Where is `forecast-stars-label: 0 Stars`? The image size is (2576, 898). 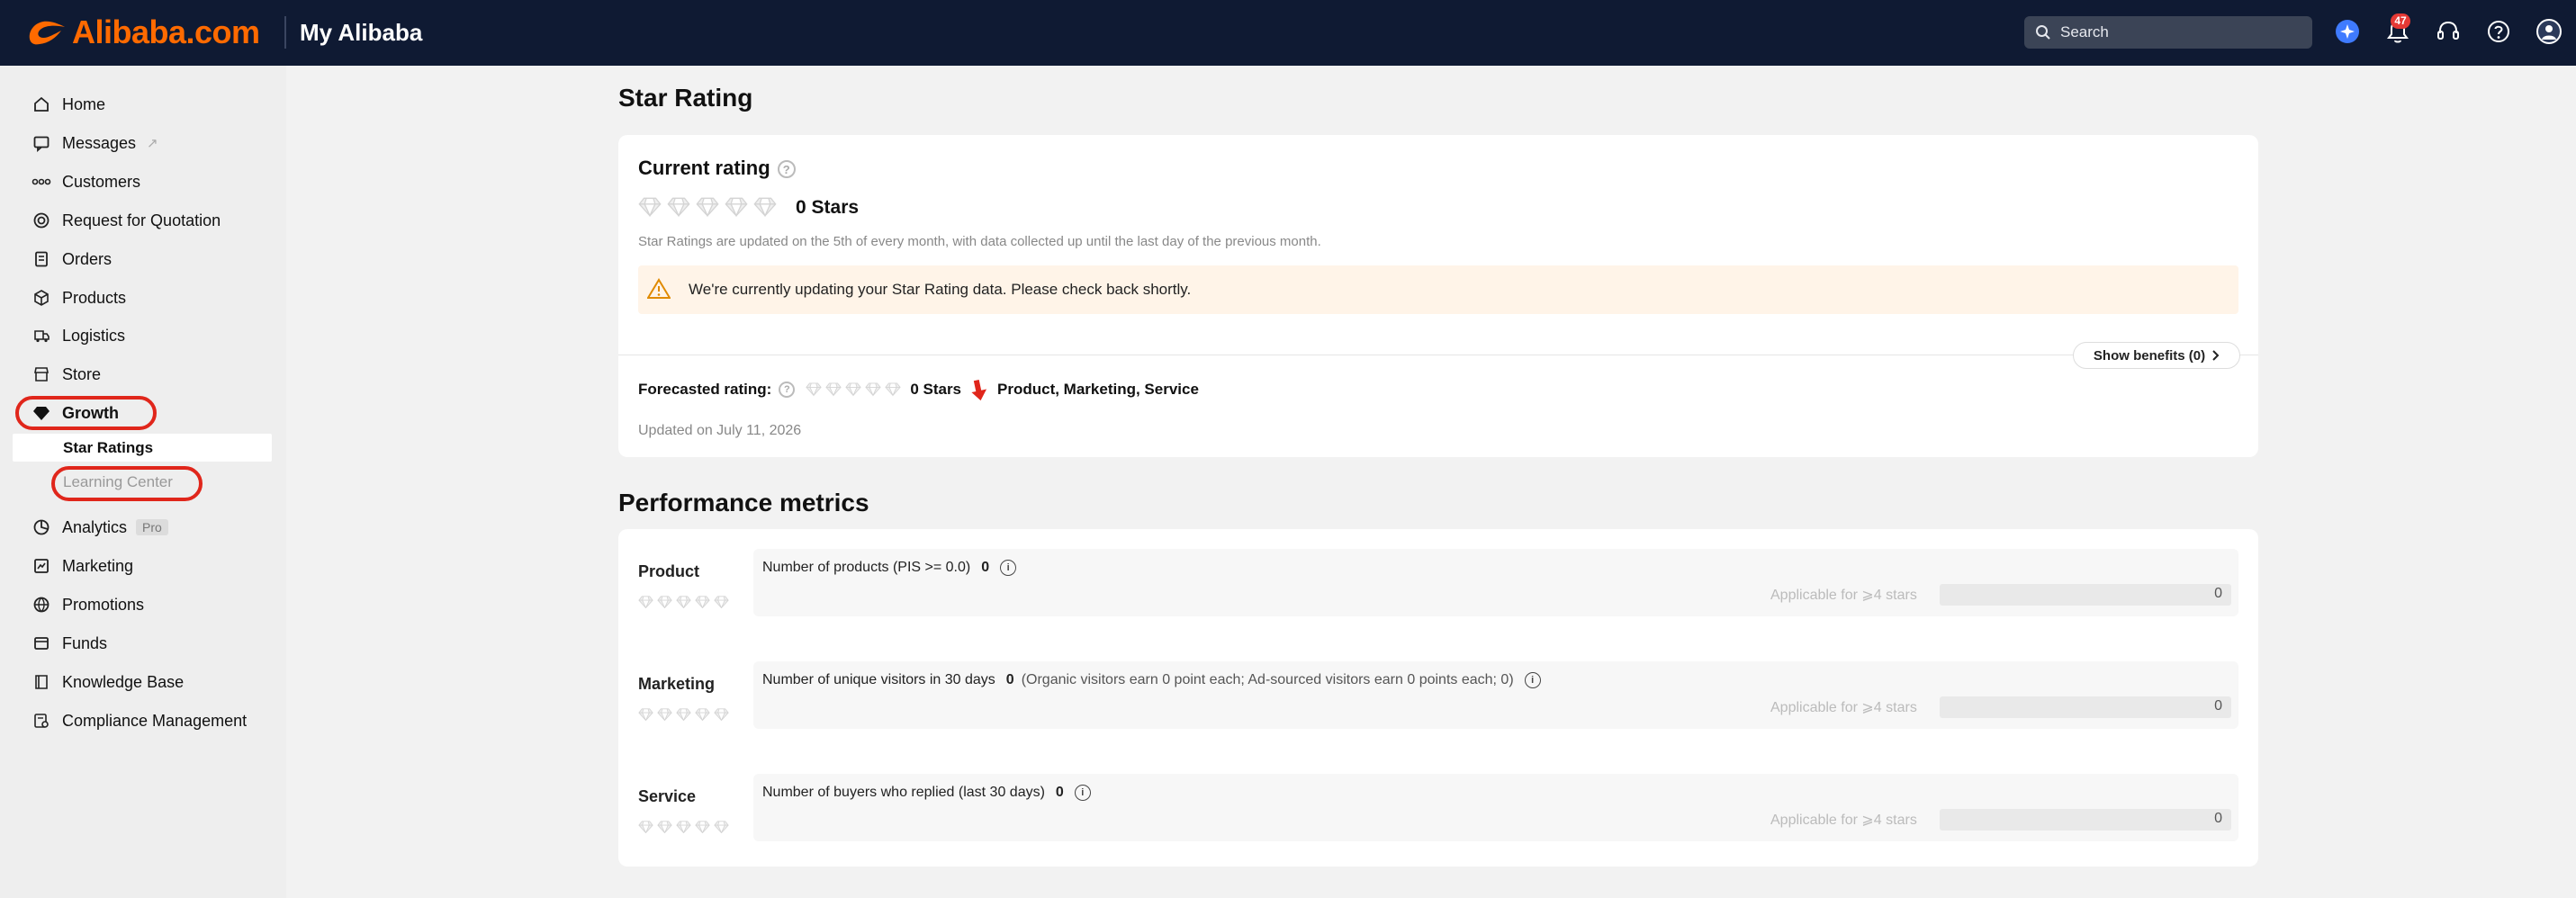 forecast-stars-label: 0 Stars is located at coordinates (936, 389).